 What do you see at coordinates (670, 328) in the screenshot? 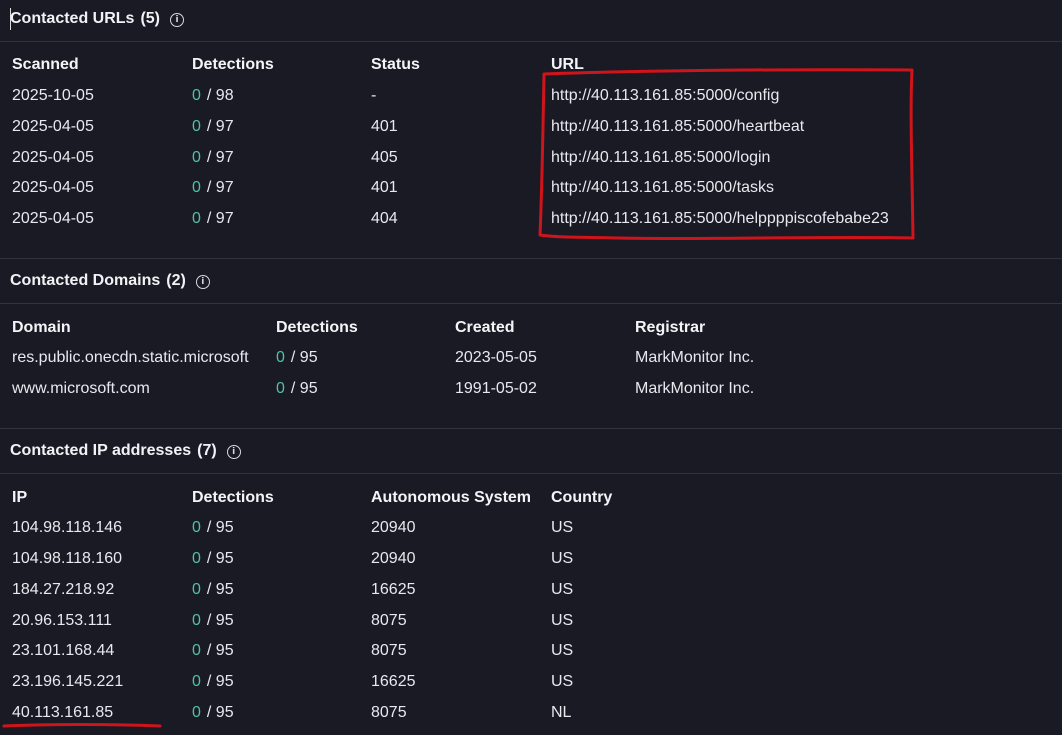
I see `column-header-registrar: Registrar` at bounding box center [670, 328].